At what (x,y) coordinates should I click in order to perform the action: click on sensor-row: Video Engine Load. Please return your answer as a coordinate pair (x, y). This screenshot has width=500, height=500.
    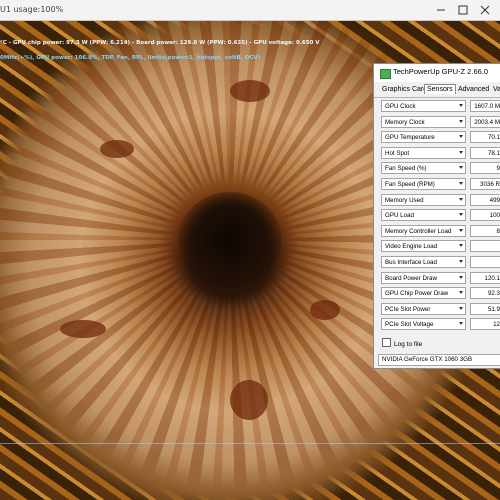
    Looking at the image, I should click on (439, 247).